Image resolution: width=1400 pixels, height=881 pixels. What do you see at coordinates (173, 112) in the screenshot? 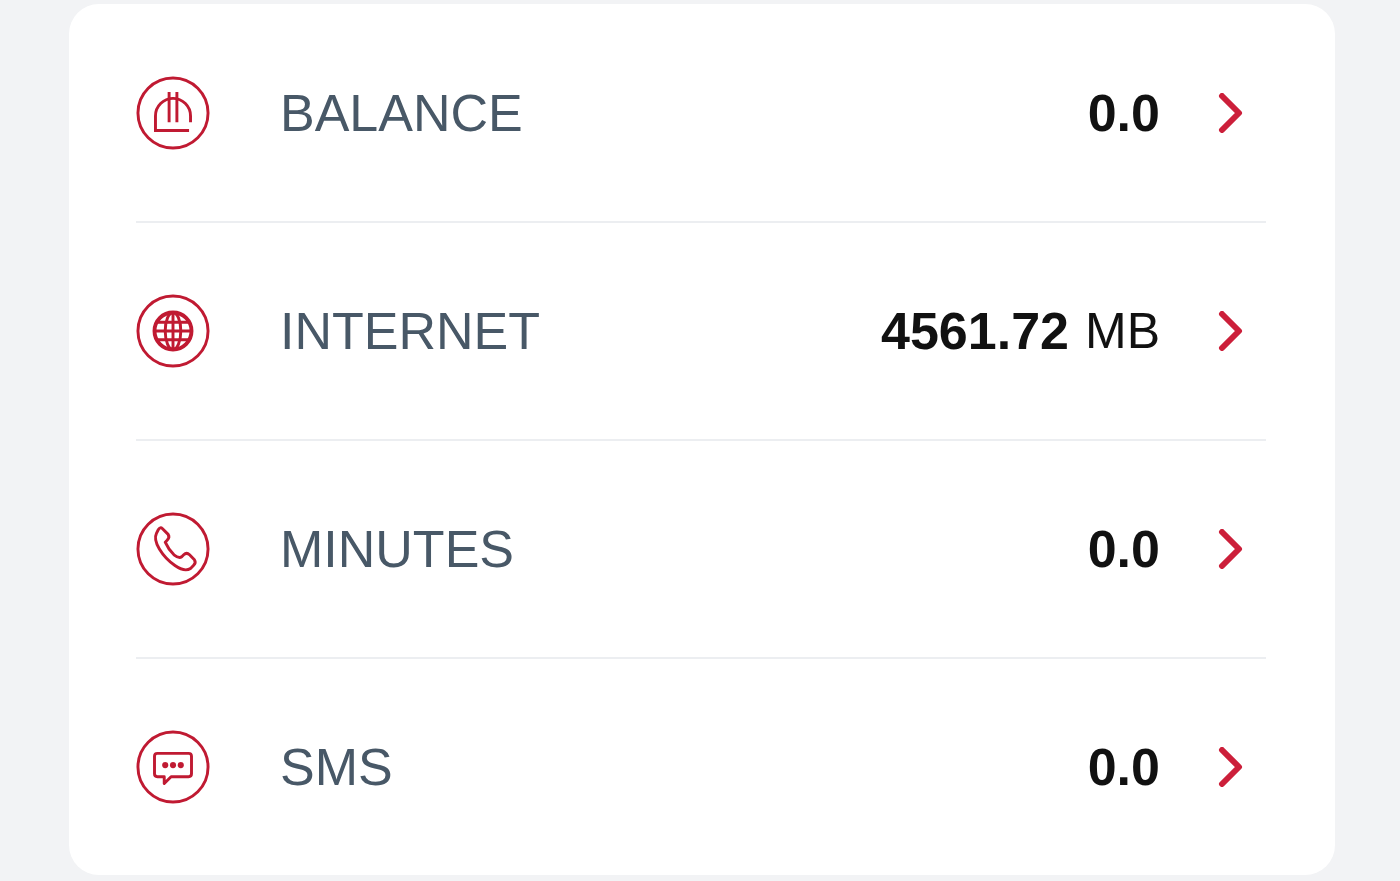
I see `lari-coin-icon` at bounding box center [173, 112].